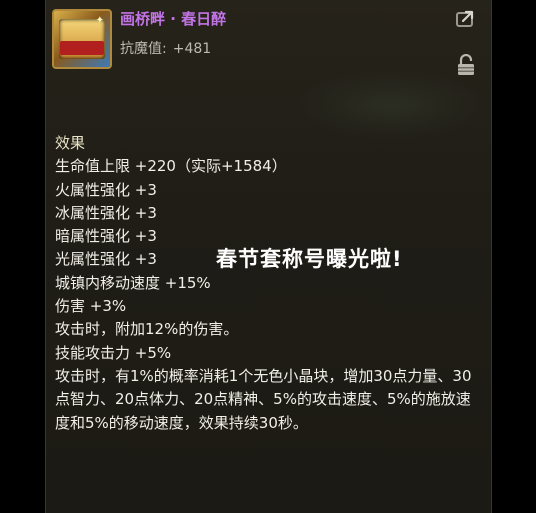 This screenshot has width=536, height=513. I want to click on title-badge-icon: ✦, so click(82, 39).